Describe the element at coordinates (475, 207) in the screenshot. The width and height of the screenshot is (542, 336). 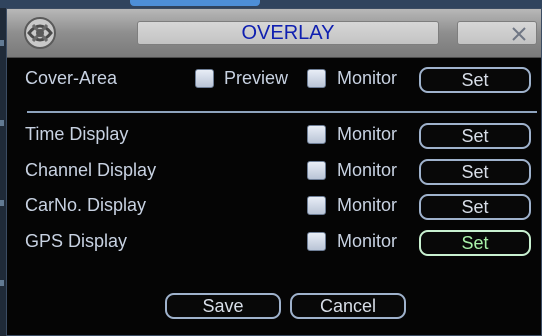
I see `carno-display-set-button: Set` at that location.